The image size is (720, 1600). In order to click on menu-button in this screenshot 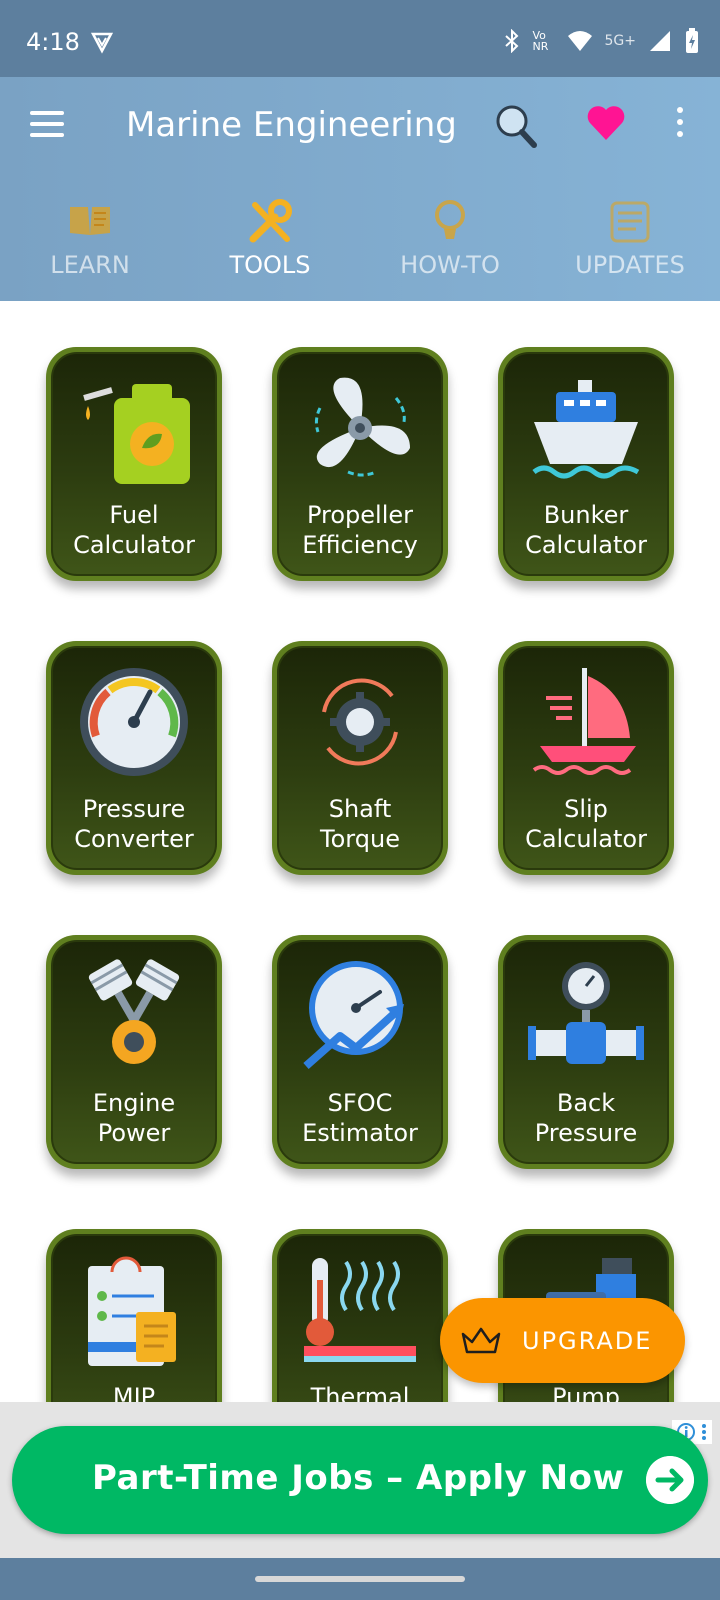, I will do `click(50, 126)`.